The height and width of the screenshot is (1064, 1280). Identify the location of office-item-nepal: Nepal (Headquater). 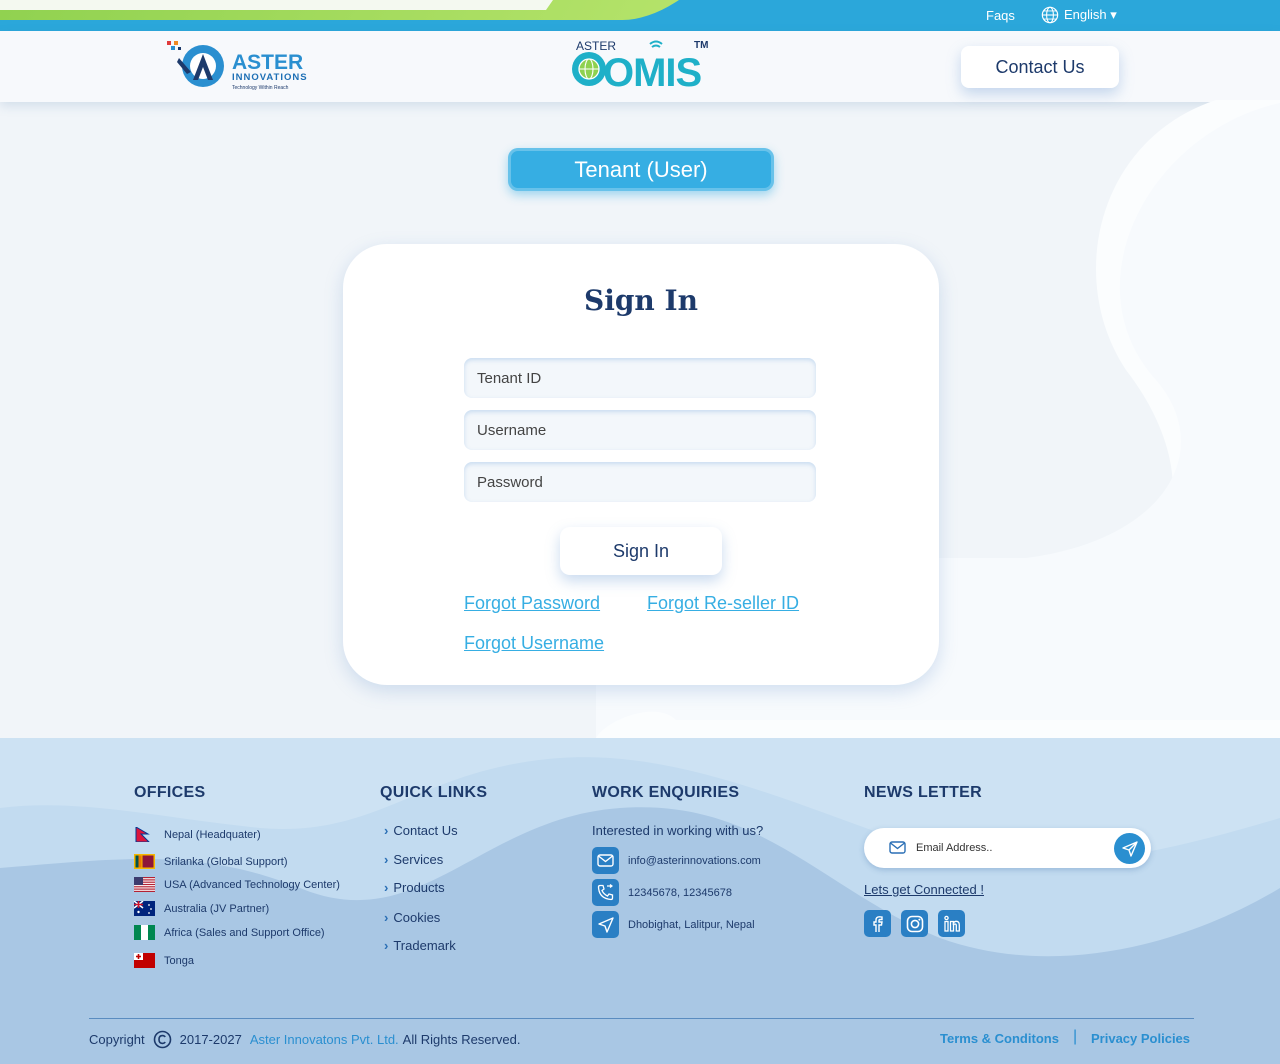
(197, 834).